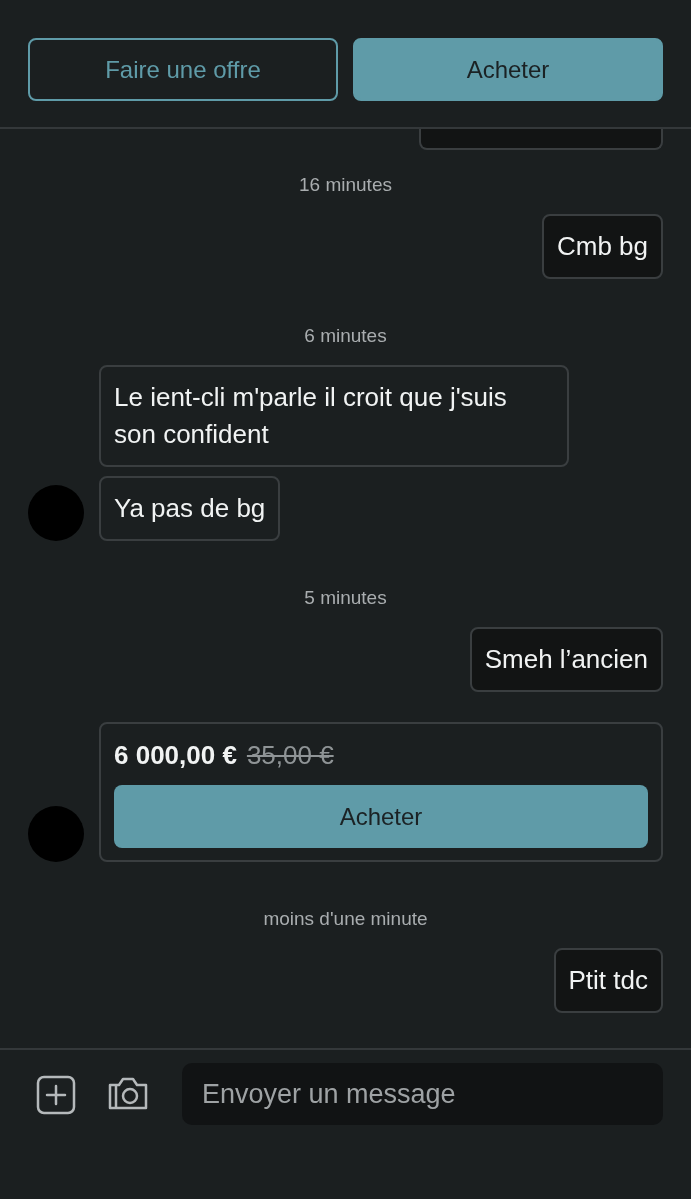 The width and height of the screenshot is (691, 1199). I want to click on message-input: Envoyer un message, so click(422, 1094).